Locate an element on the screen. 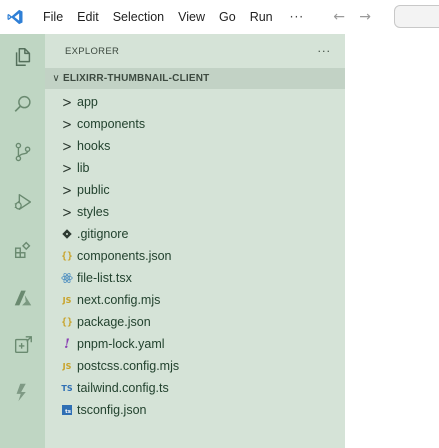 This screenshot has width=439, height=448. file-label: package.json is located at coordinates (114, 322).